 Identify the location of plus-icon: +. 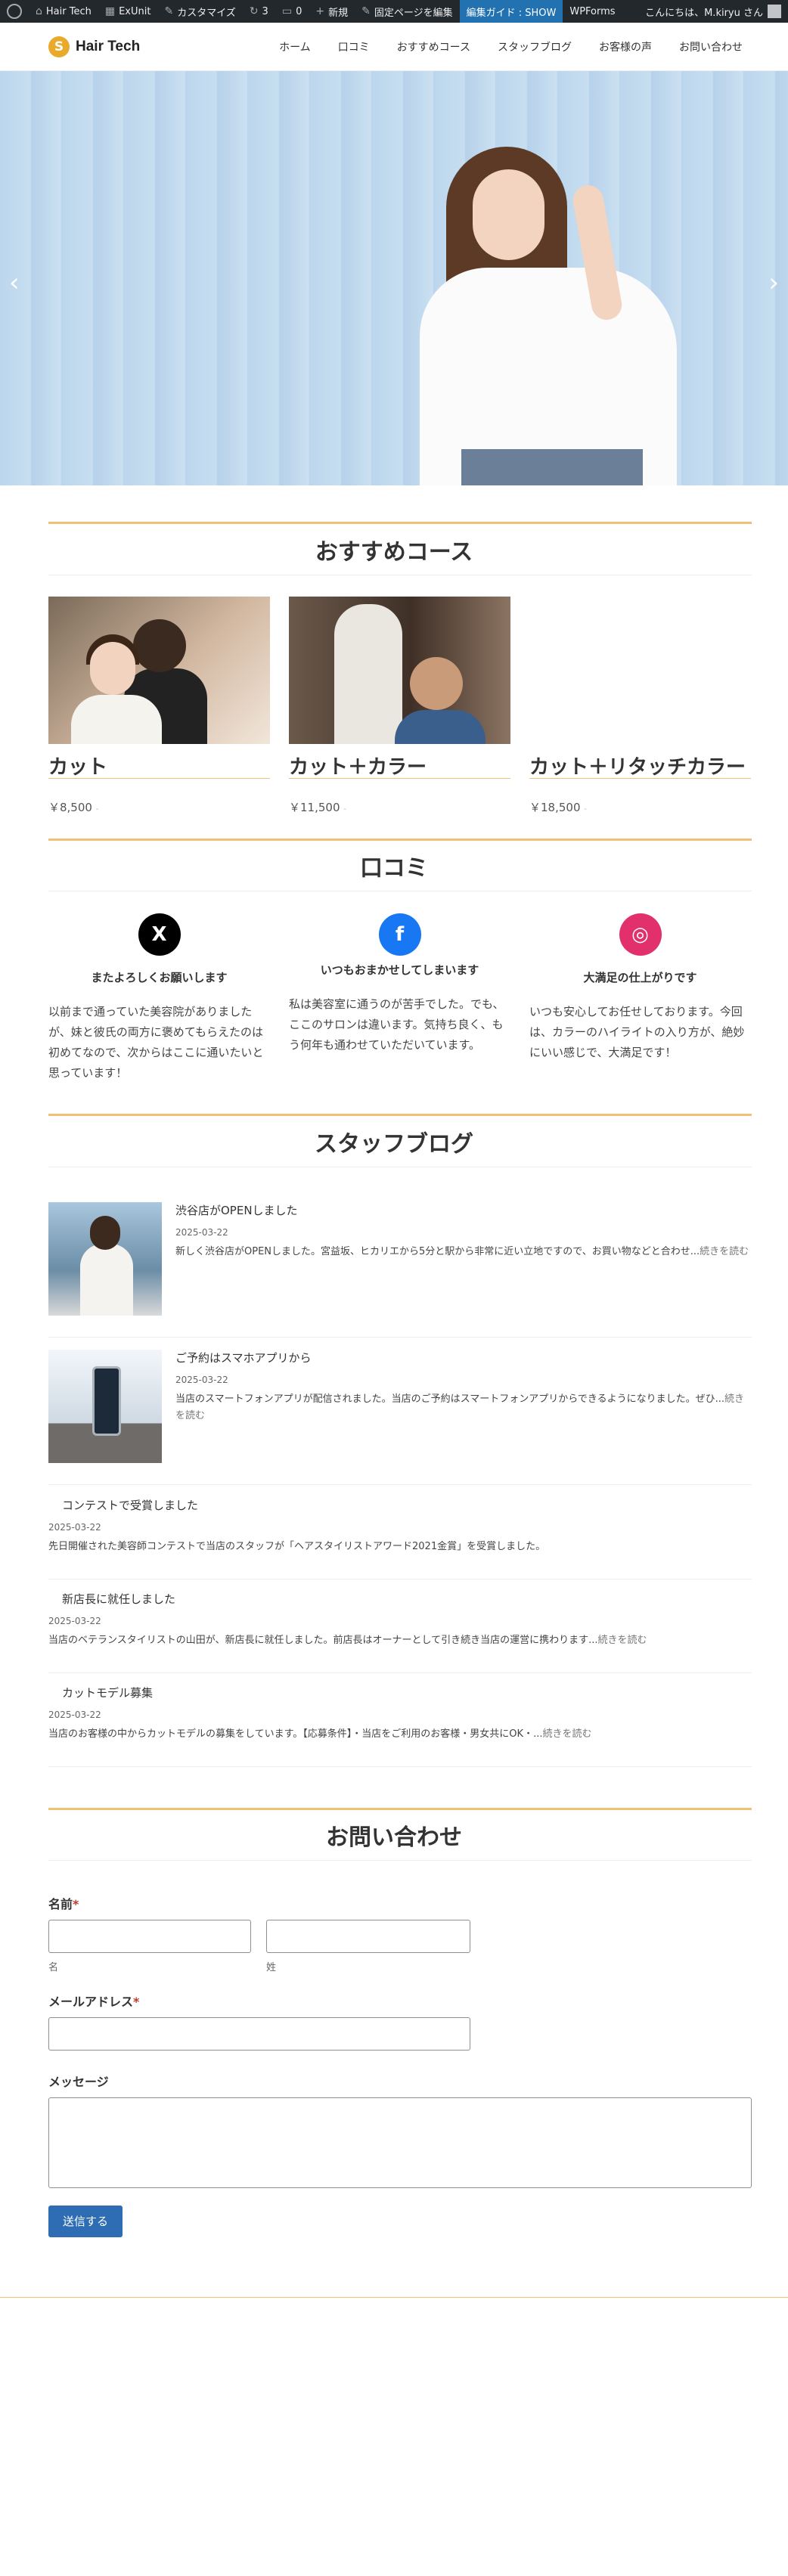
(320, 11).